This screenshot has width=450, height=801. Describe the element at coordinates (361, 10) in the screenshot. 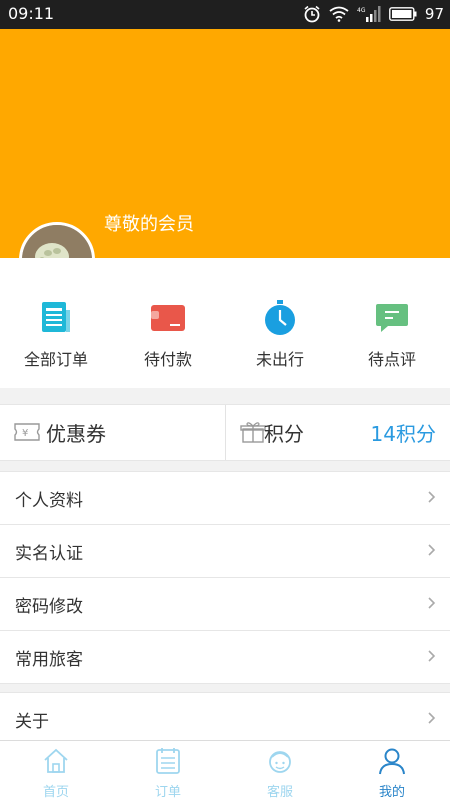

I see `svg-text: 4G` at that location.